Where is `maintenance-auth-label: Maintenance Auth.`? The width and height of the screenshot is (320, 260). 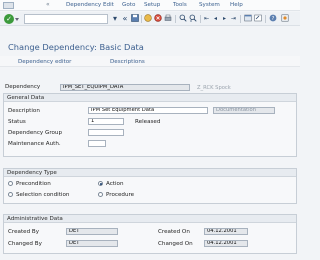
maintenance-auth-label: Maintenance Auth. is located at coordinates (34, 144).